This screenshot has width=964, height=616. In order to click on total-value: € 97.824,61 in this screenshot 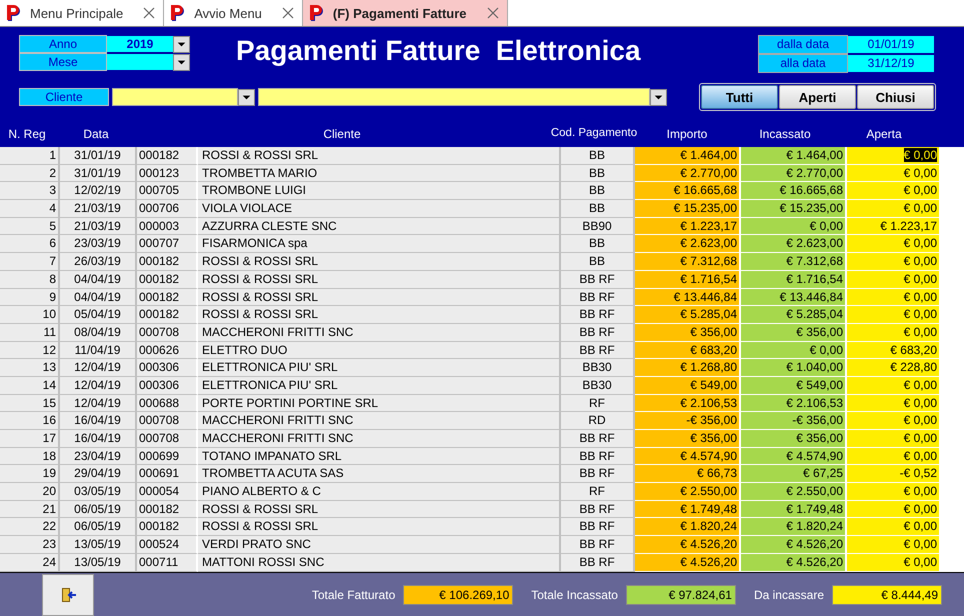, I will do `click(681, 594)`.